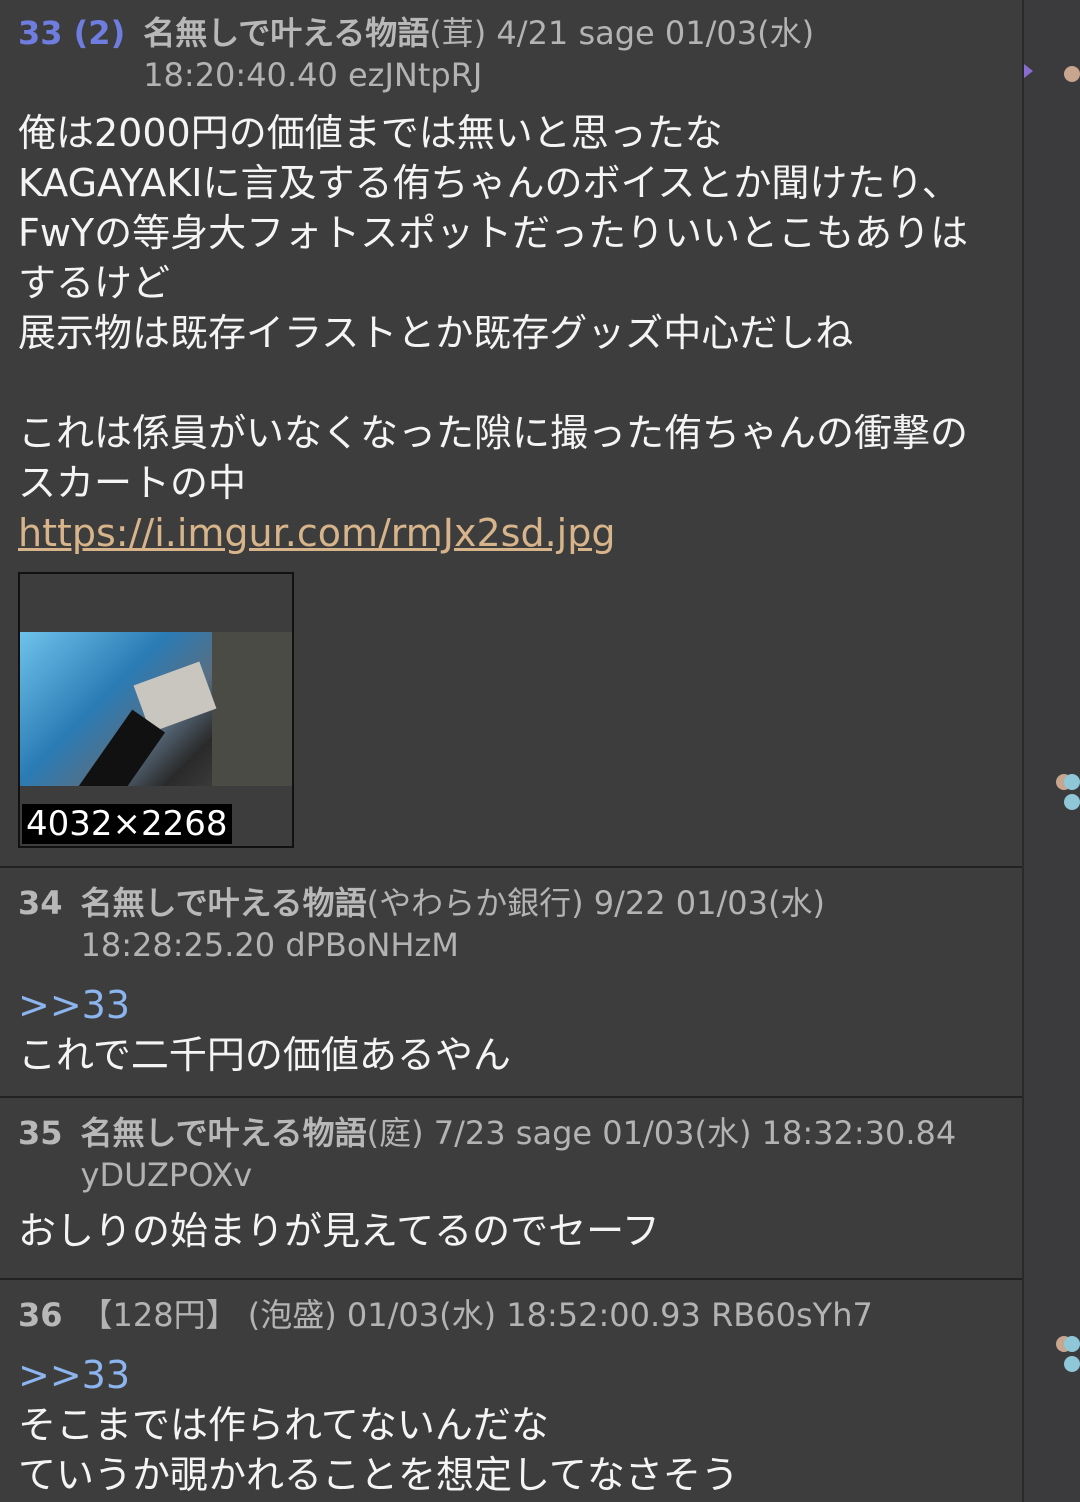 The image size is (1080, 1502). Describe the element at coordinates (71, 54) in the screenshot. I see `post-number: 33 (2)` at that location.